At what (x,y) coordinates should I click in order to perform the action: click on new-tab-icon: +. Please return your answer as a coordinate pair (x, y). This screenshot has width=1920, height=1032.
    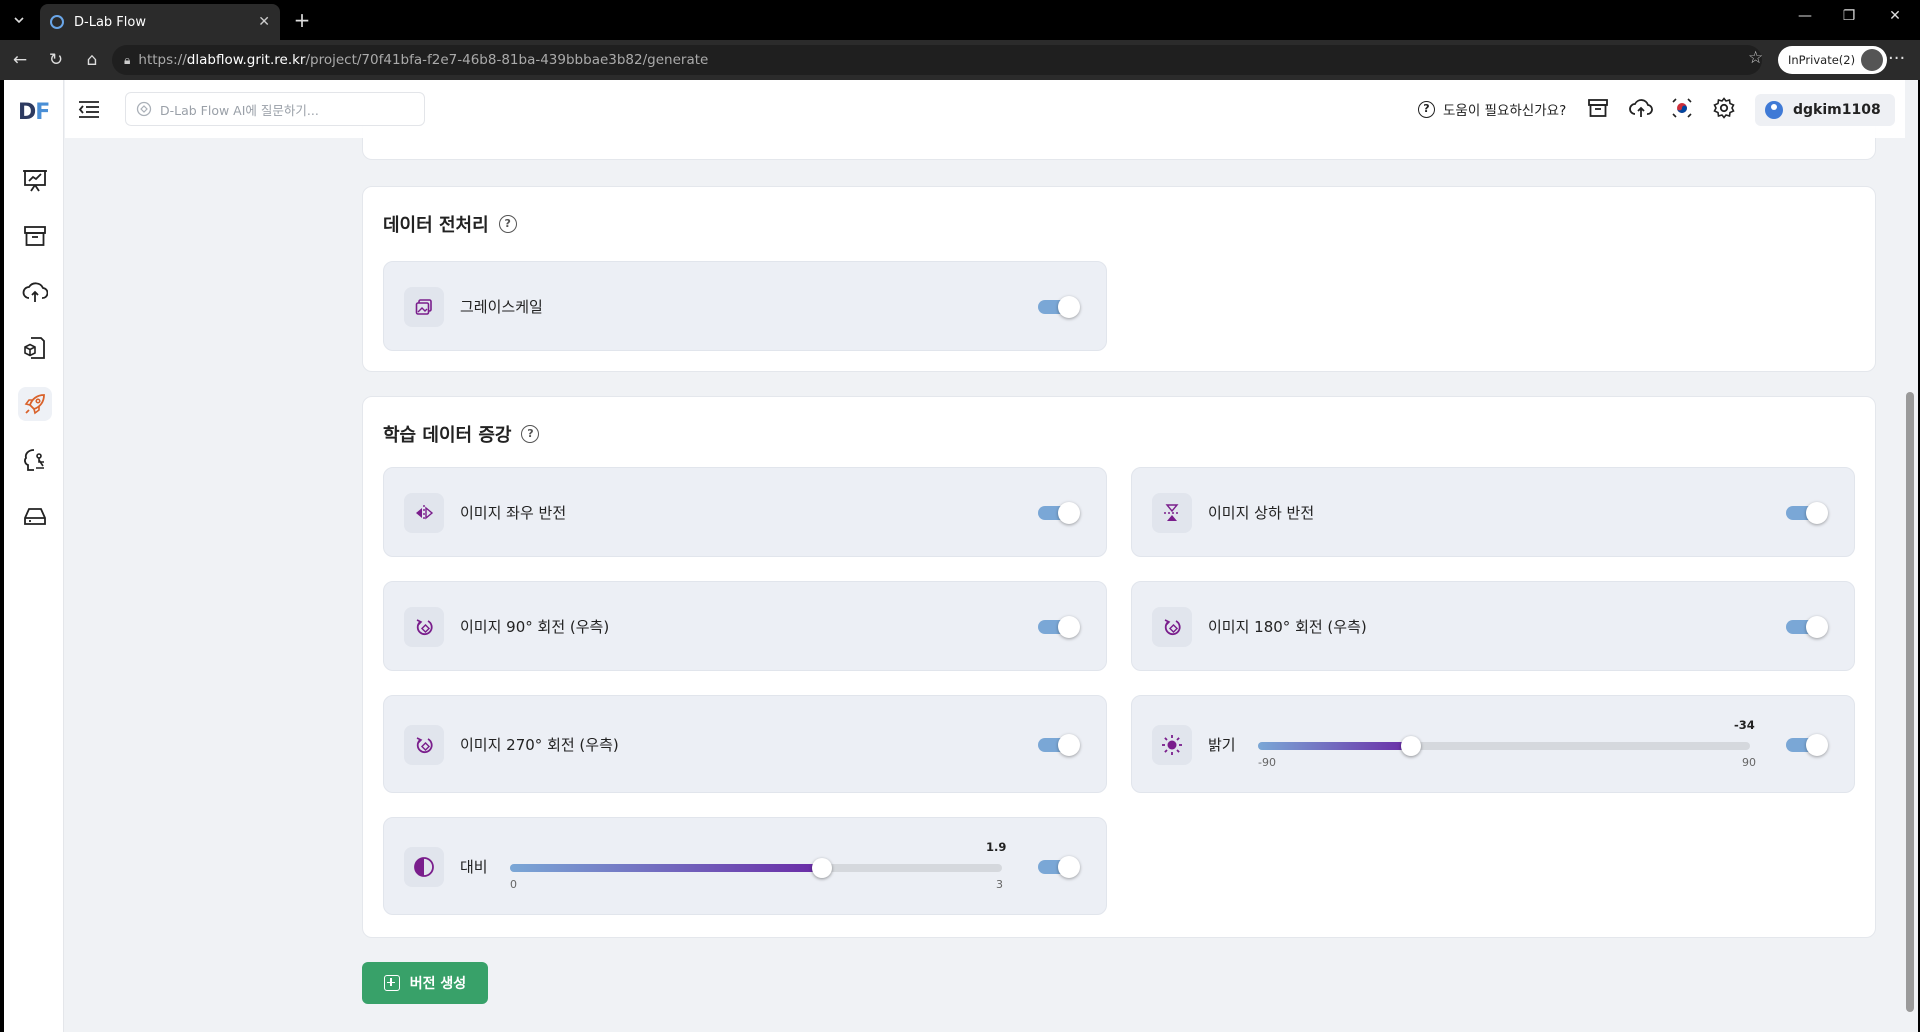
    Looking at the image, I should click on (302, 20).